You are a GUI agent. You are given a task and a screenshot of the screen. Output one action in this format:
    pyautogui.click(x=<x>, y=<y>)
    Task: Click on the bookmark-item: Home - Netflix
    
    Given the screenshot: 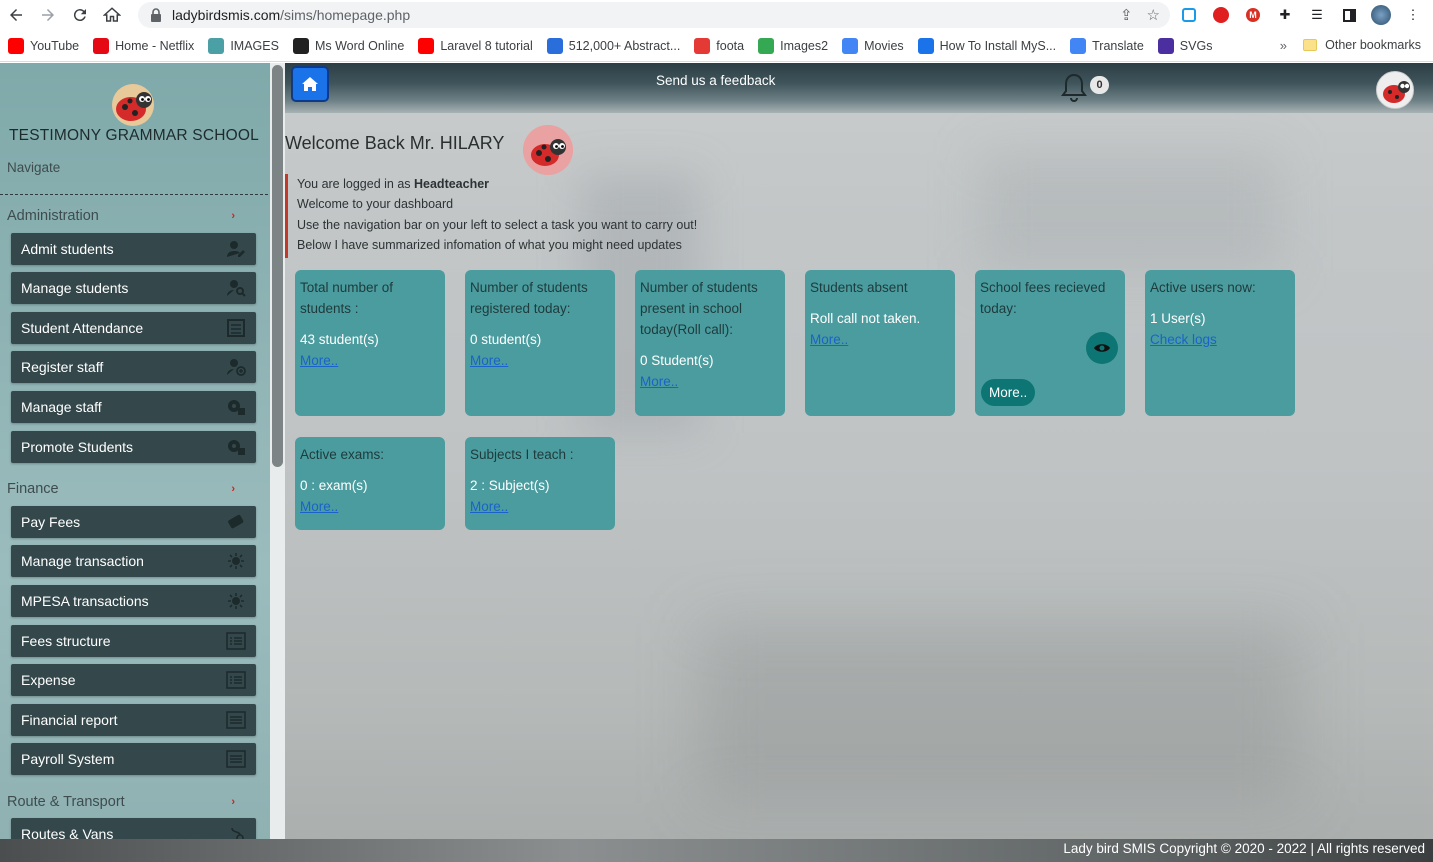 What is the action you would take?
    pyautogui.click(x=144, y=45)
    